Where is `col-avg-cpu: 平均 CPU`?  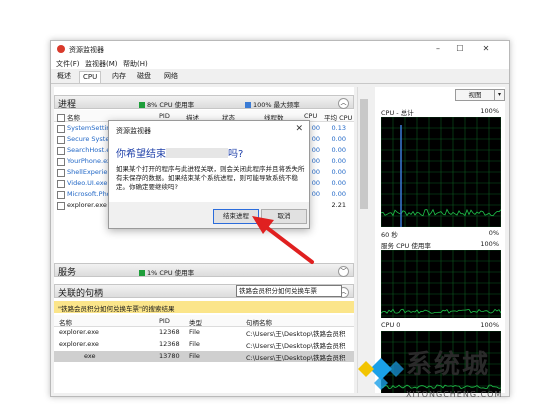
col-avg-cpu: 平均 CPU is located at coordinates (338, 117).